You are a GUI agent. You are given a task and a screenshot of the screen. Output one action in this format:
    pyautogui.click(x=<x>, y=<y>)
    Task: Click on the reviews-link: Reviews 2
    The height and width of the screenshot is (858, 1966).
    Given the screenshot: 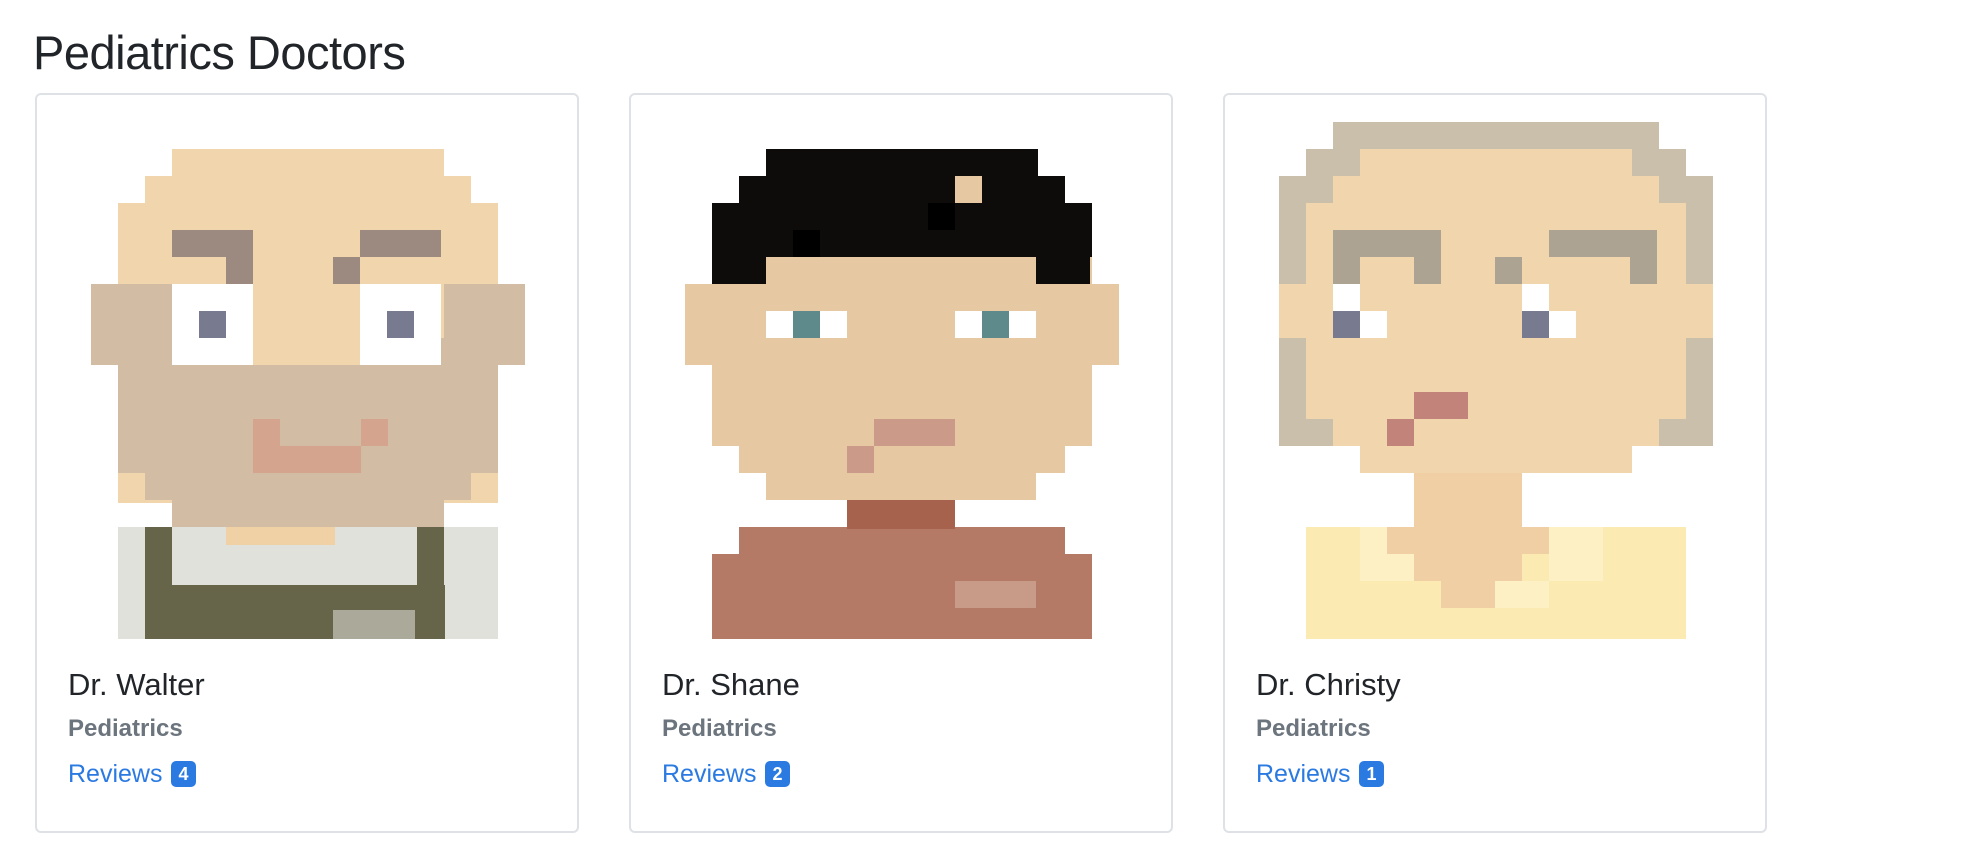 What is the action you would take?
    pyautogui.click(x=726, y=774)
    